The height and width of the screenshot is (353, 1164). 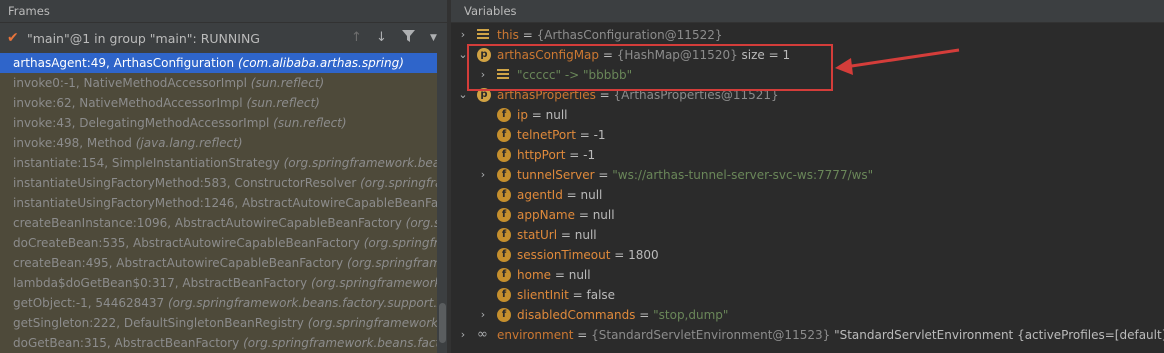 I want to click on variable-row: f appName = null, so click(x=807, y=215).